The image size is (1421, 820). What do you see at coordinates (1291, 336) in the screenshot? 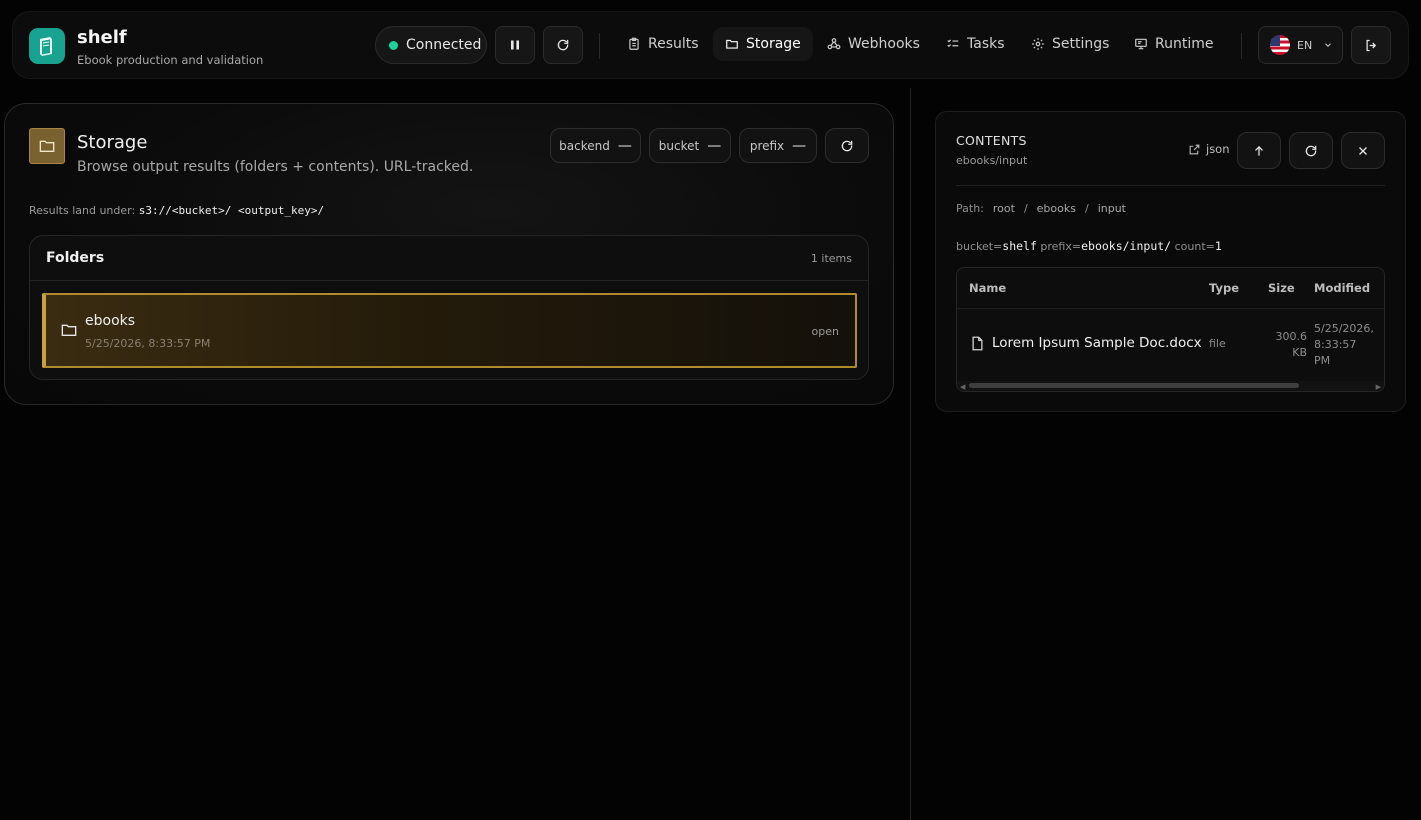
I see `file-size-value: 300.6` at bounding box center [1291, 336].